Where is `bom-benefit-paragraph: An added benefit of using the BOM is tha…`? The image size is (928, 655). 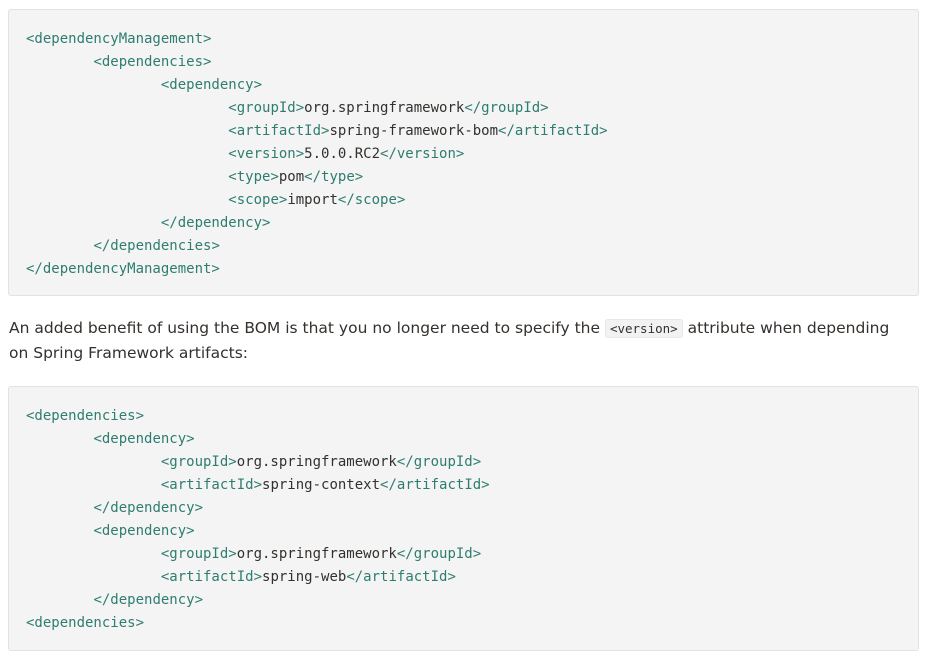 bom-benefit-paragraph: An added benefit of using the BOM is tha… is located at coordinates (459, 341).